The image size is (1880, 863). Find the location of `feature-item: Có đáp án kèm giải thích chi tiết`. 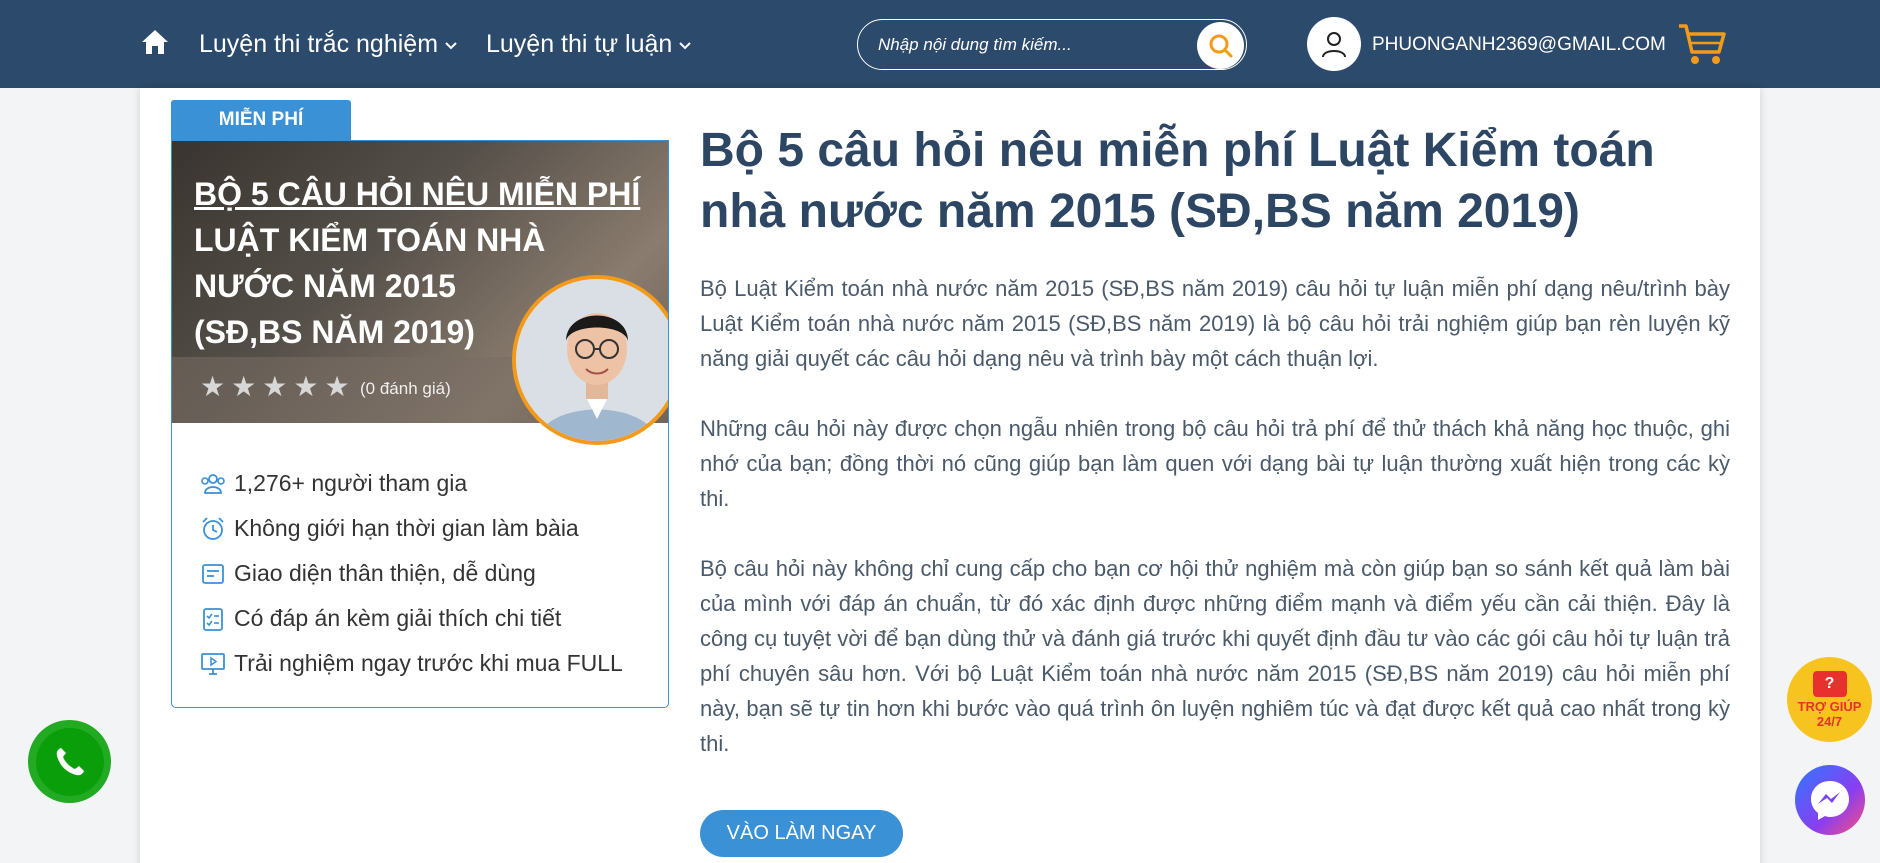

feature-item: Có đáp án kèm giải thích chi tiết is located at coordinates (411, 618).